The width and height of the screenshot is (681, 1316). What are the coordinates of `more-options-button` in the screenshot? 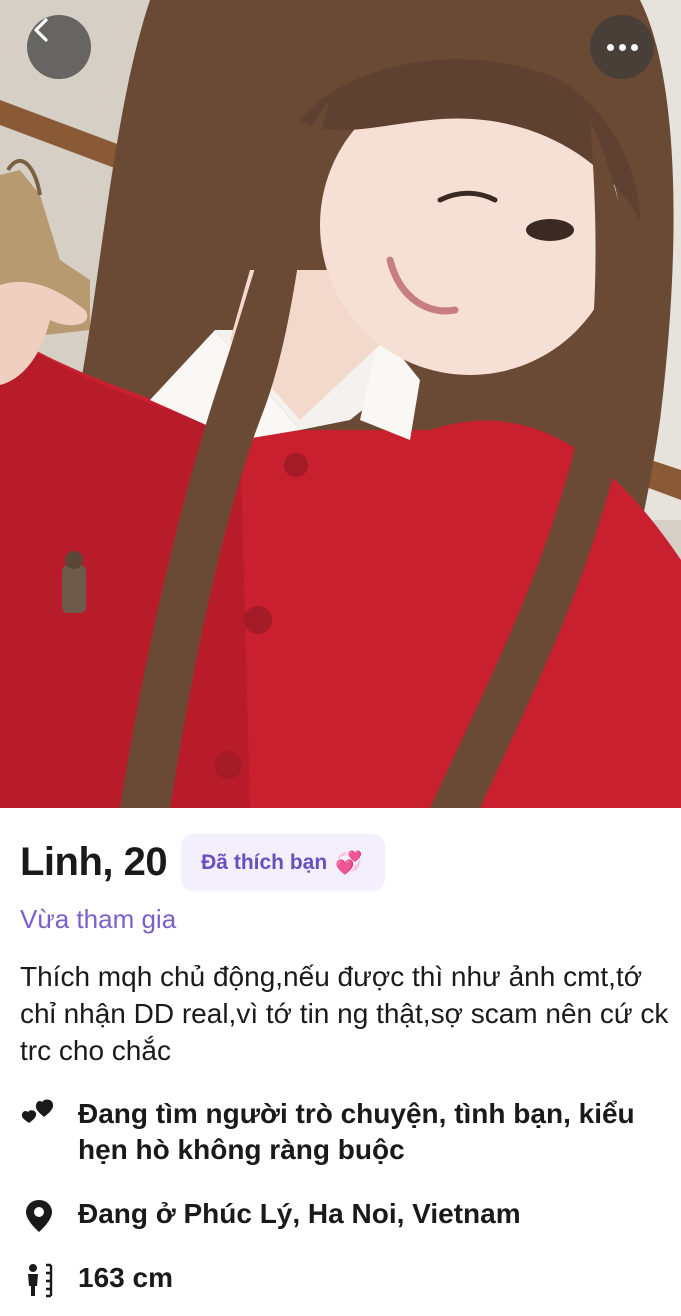 It's located at (622, 47).